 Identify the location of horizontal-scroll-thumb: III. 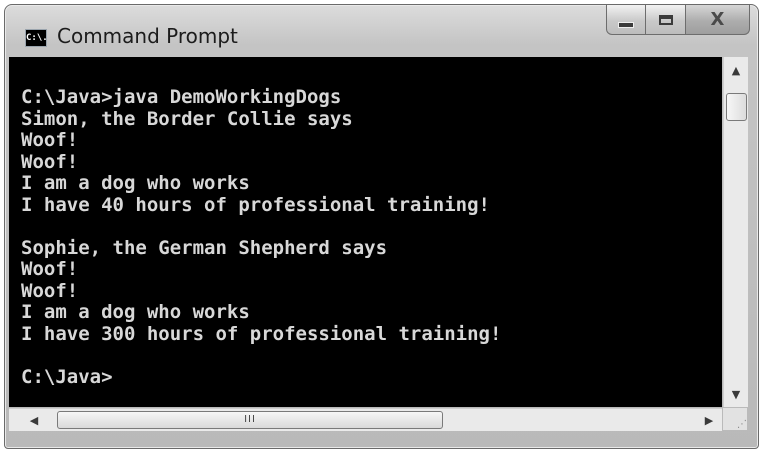
(250, 420).